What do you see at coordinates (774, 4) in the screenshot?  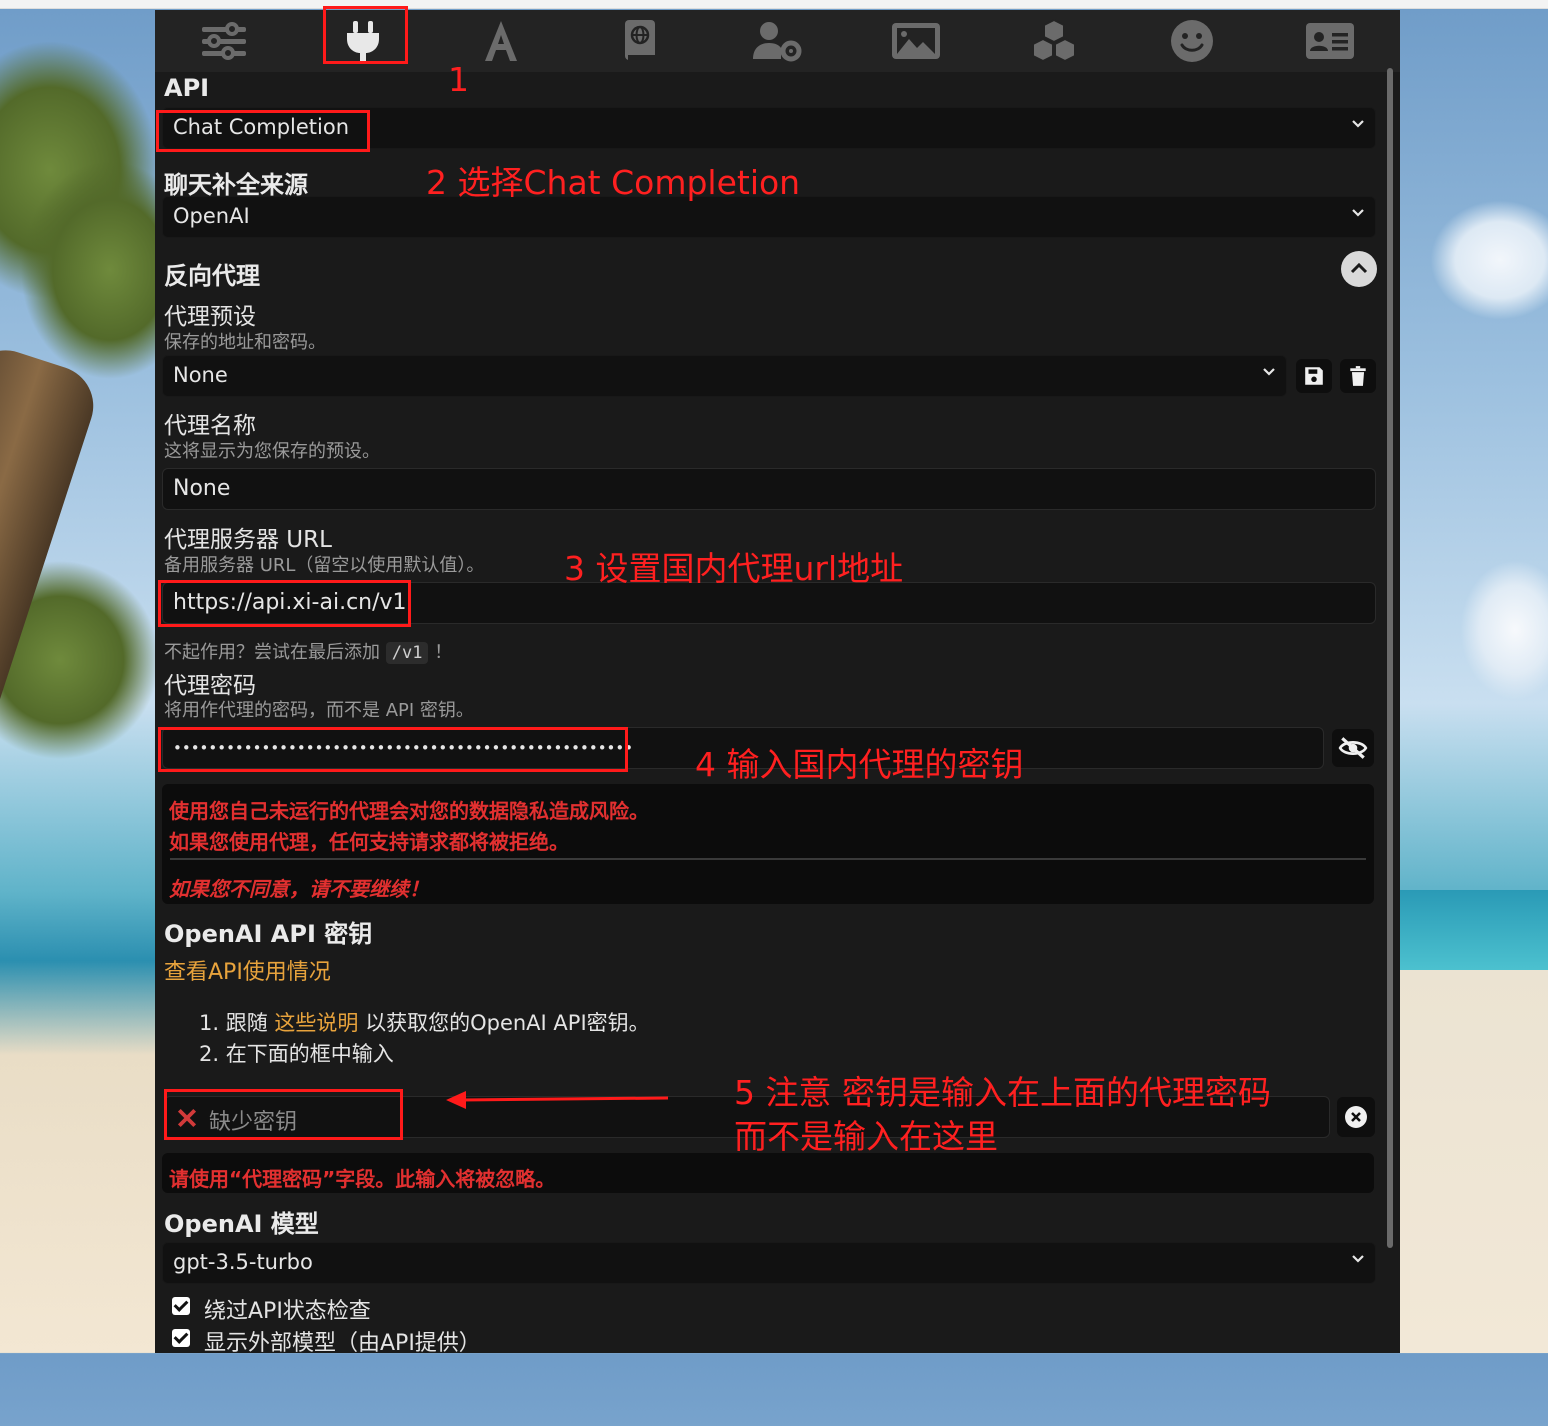 I see `browser-top-edge` at bounding box center [774, 4].